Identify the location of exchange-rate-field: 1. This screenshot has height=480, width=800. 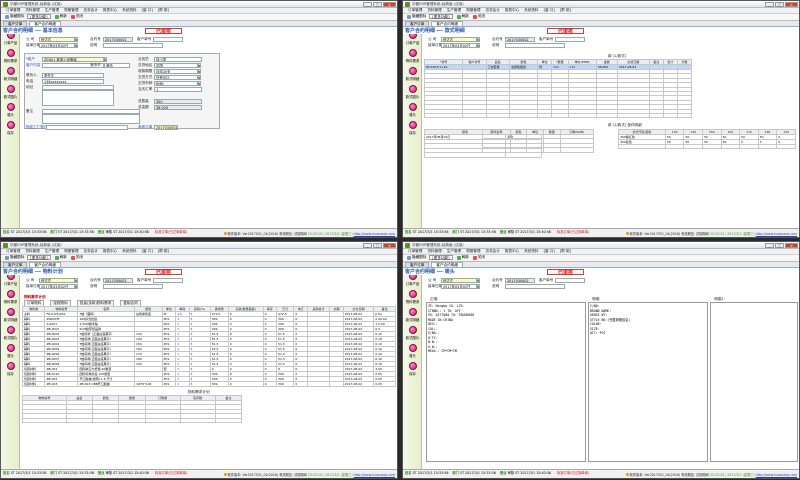
(178, 89).